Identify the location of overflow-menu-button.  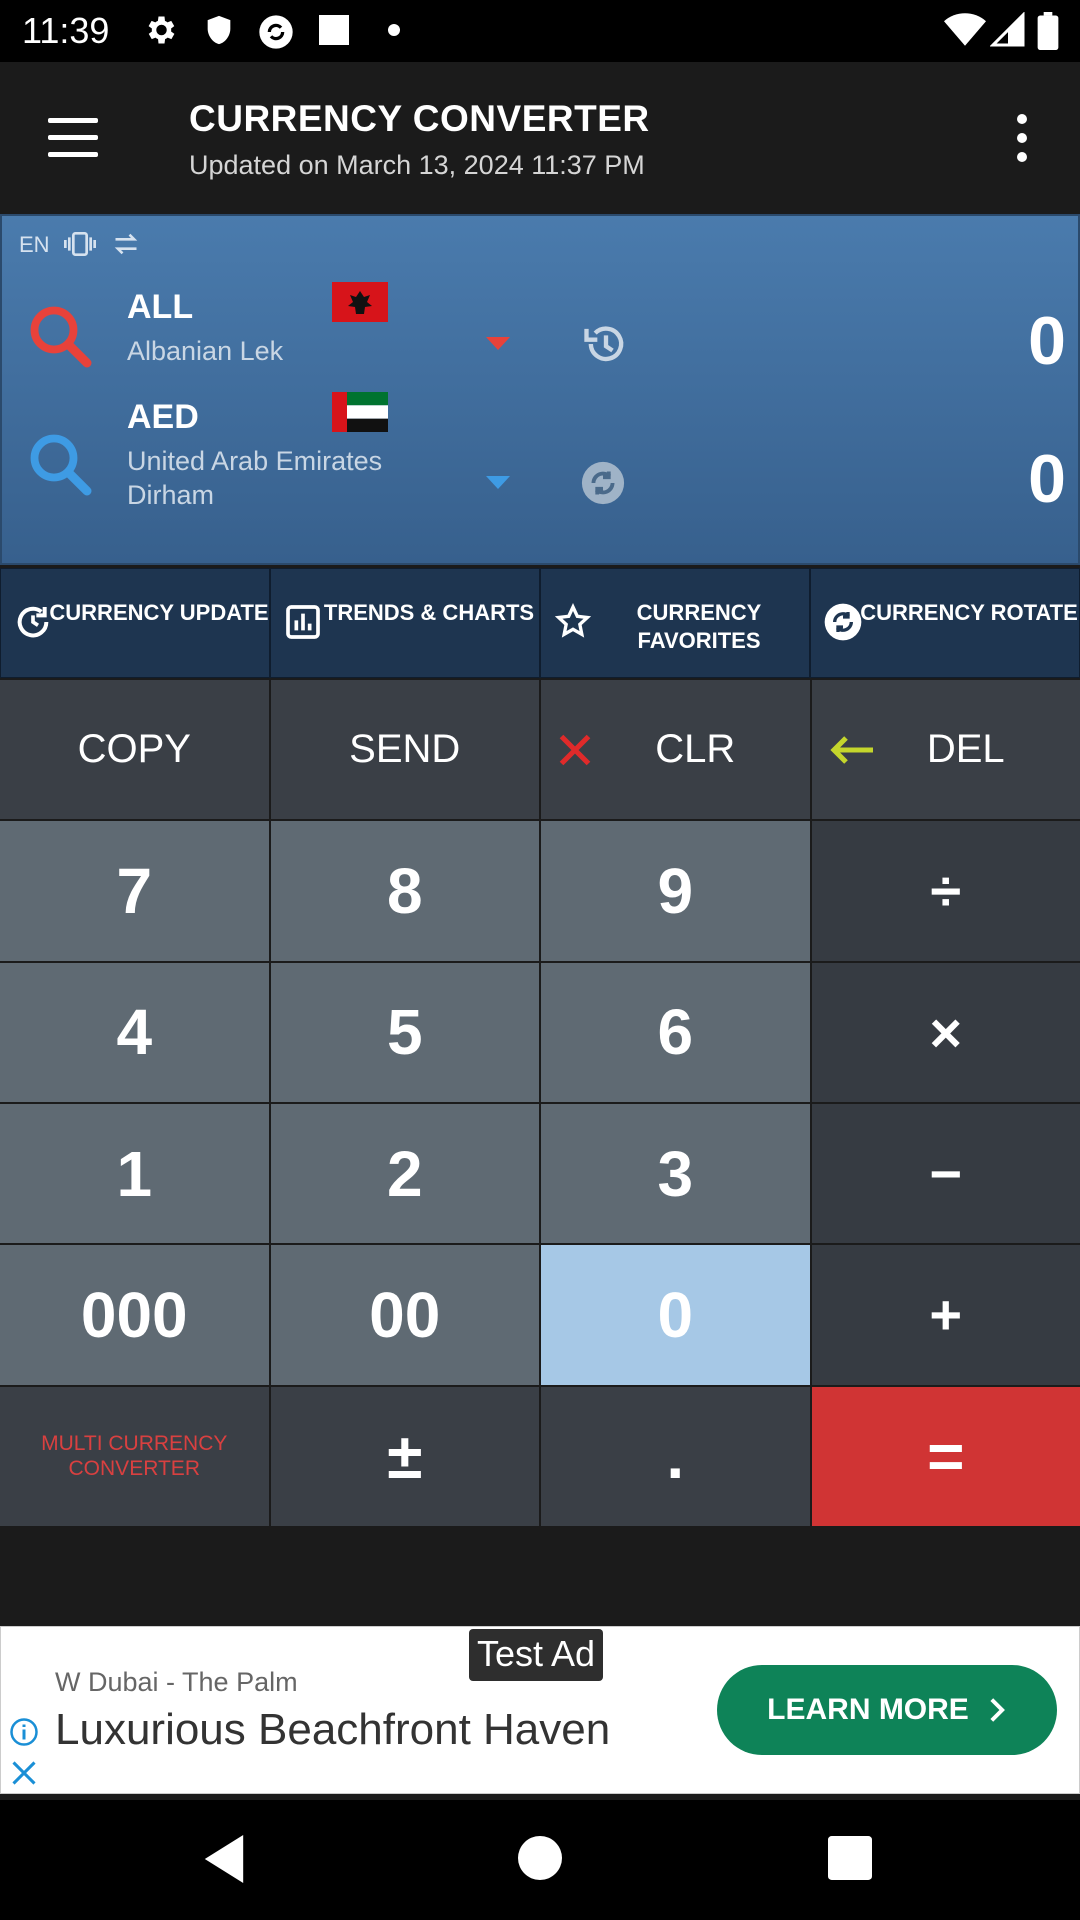
(1022, 138).